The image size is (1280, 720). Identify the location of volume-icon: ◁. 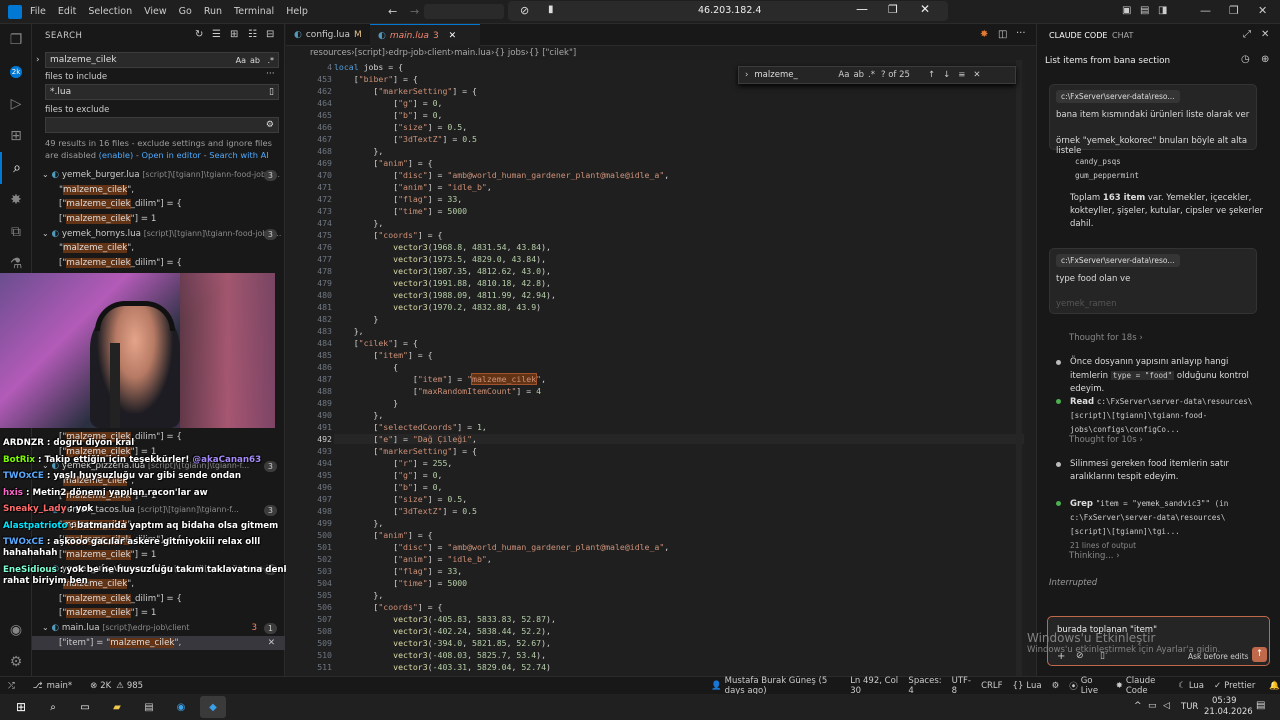
(1166, 706).